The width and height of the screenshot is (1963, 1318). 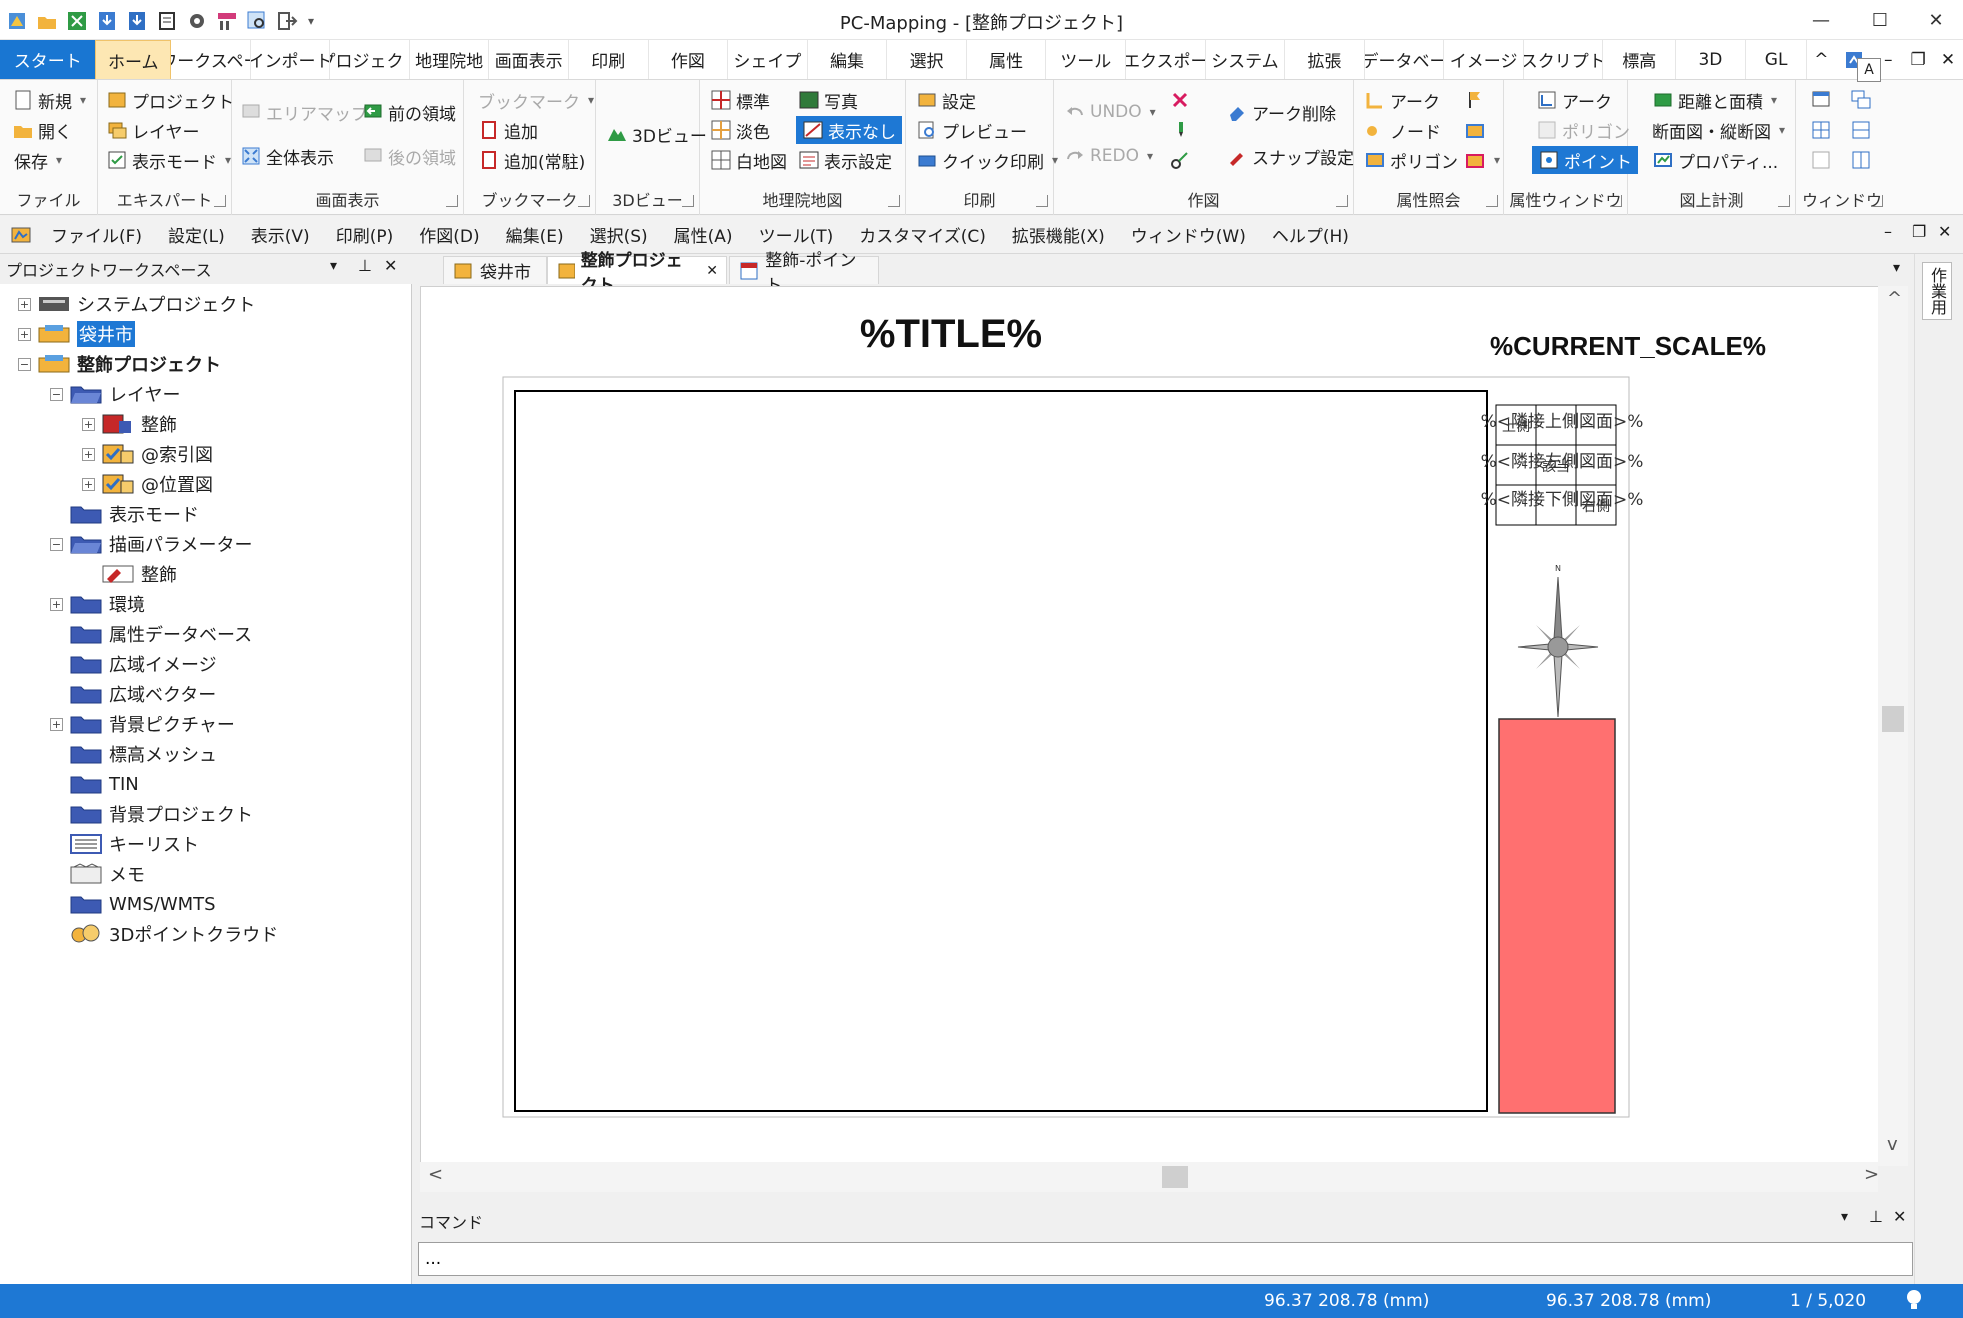 I want to click on tree-item: 整飾, so click(x=129, y=574).